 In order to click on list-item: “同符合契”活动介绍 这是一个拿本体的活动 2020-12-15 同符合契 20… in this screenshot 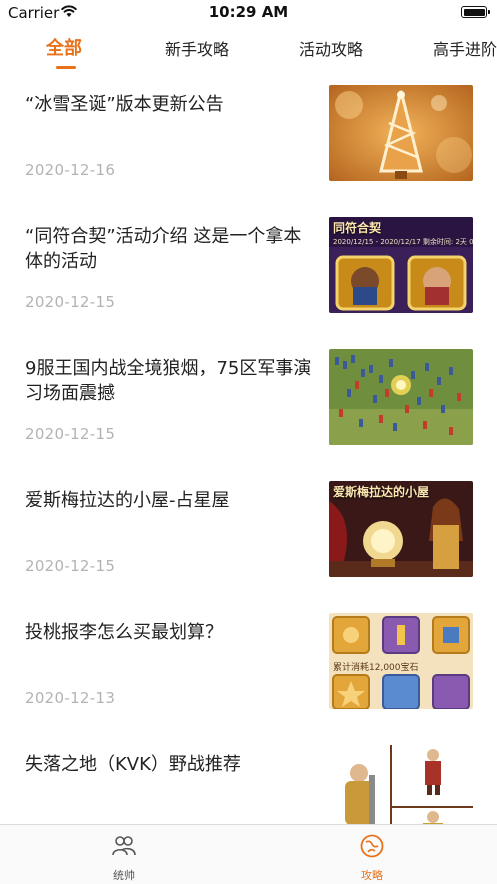, I will do `click(248, 272)`.